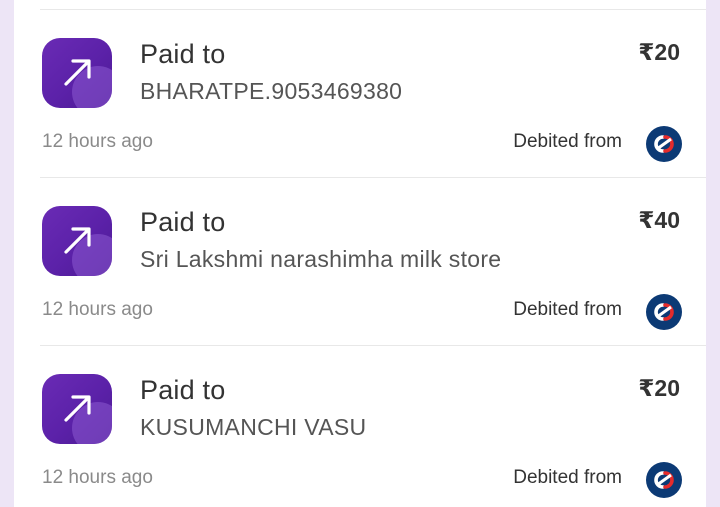 This screenshot has width=720, height=507. Describe the element at coordinates (321, 259) in the screenshot. I see `payee-name: Sri Lakshmi narashimha milk store` at that location.